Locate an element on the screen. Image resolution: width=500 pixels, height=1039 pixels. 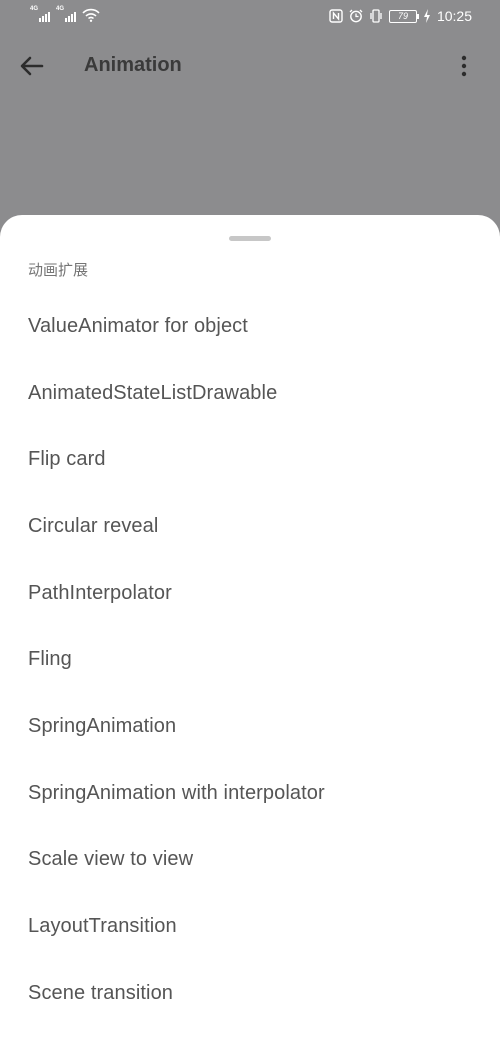
page-title: Animation is located at coordinates (133, 65).